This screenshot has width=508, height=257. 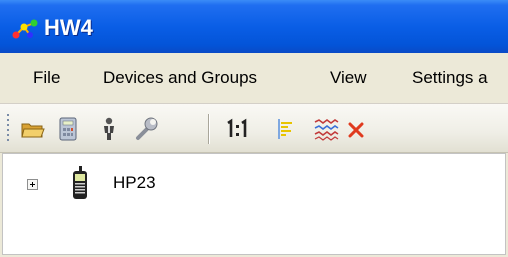 What do you see at coordinates (33, 129) in the screenshot?
I see `open-folder-icon` at bounding box center [33, 129].